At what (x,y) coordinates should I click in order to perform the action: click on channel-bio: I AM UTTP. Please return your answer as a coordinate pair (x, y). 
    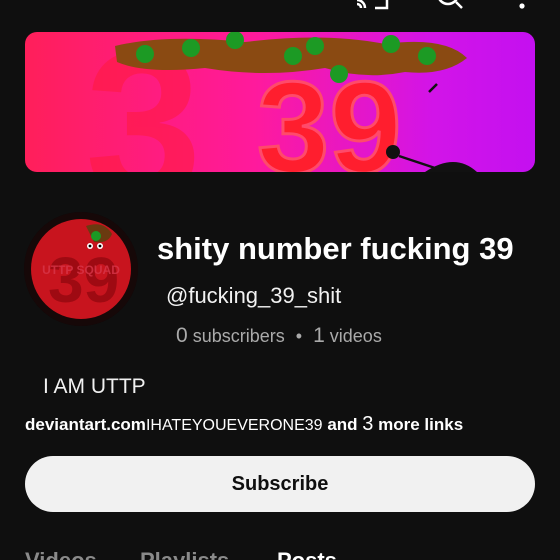
    Looking at the image, I should click on (94, 387).